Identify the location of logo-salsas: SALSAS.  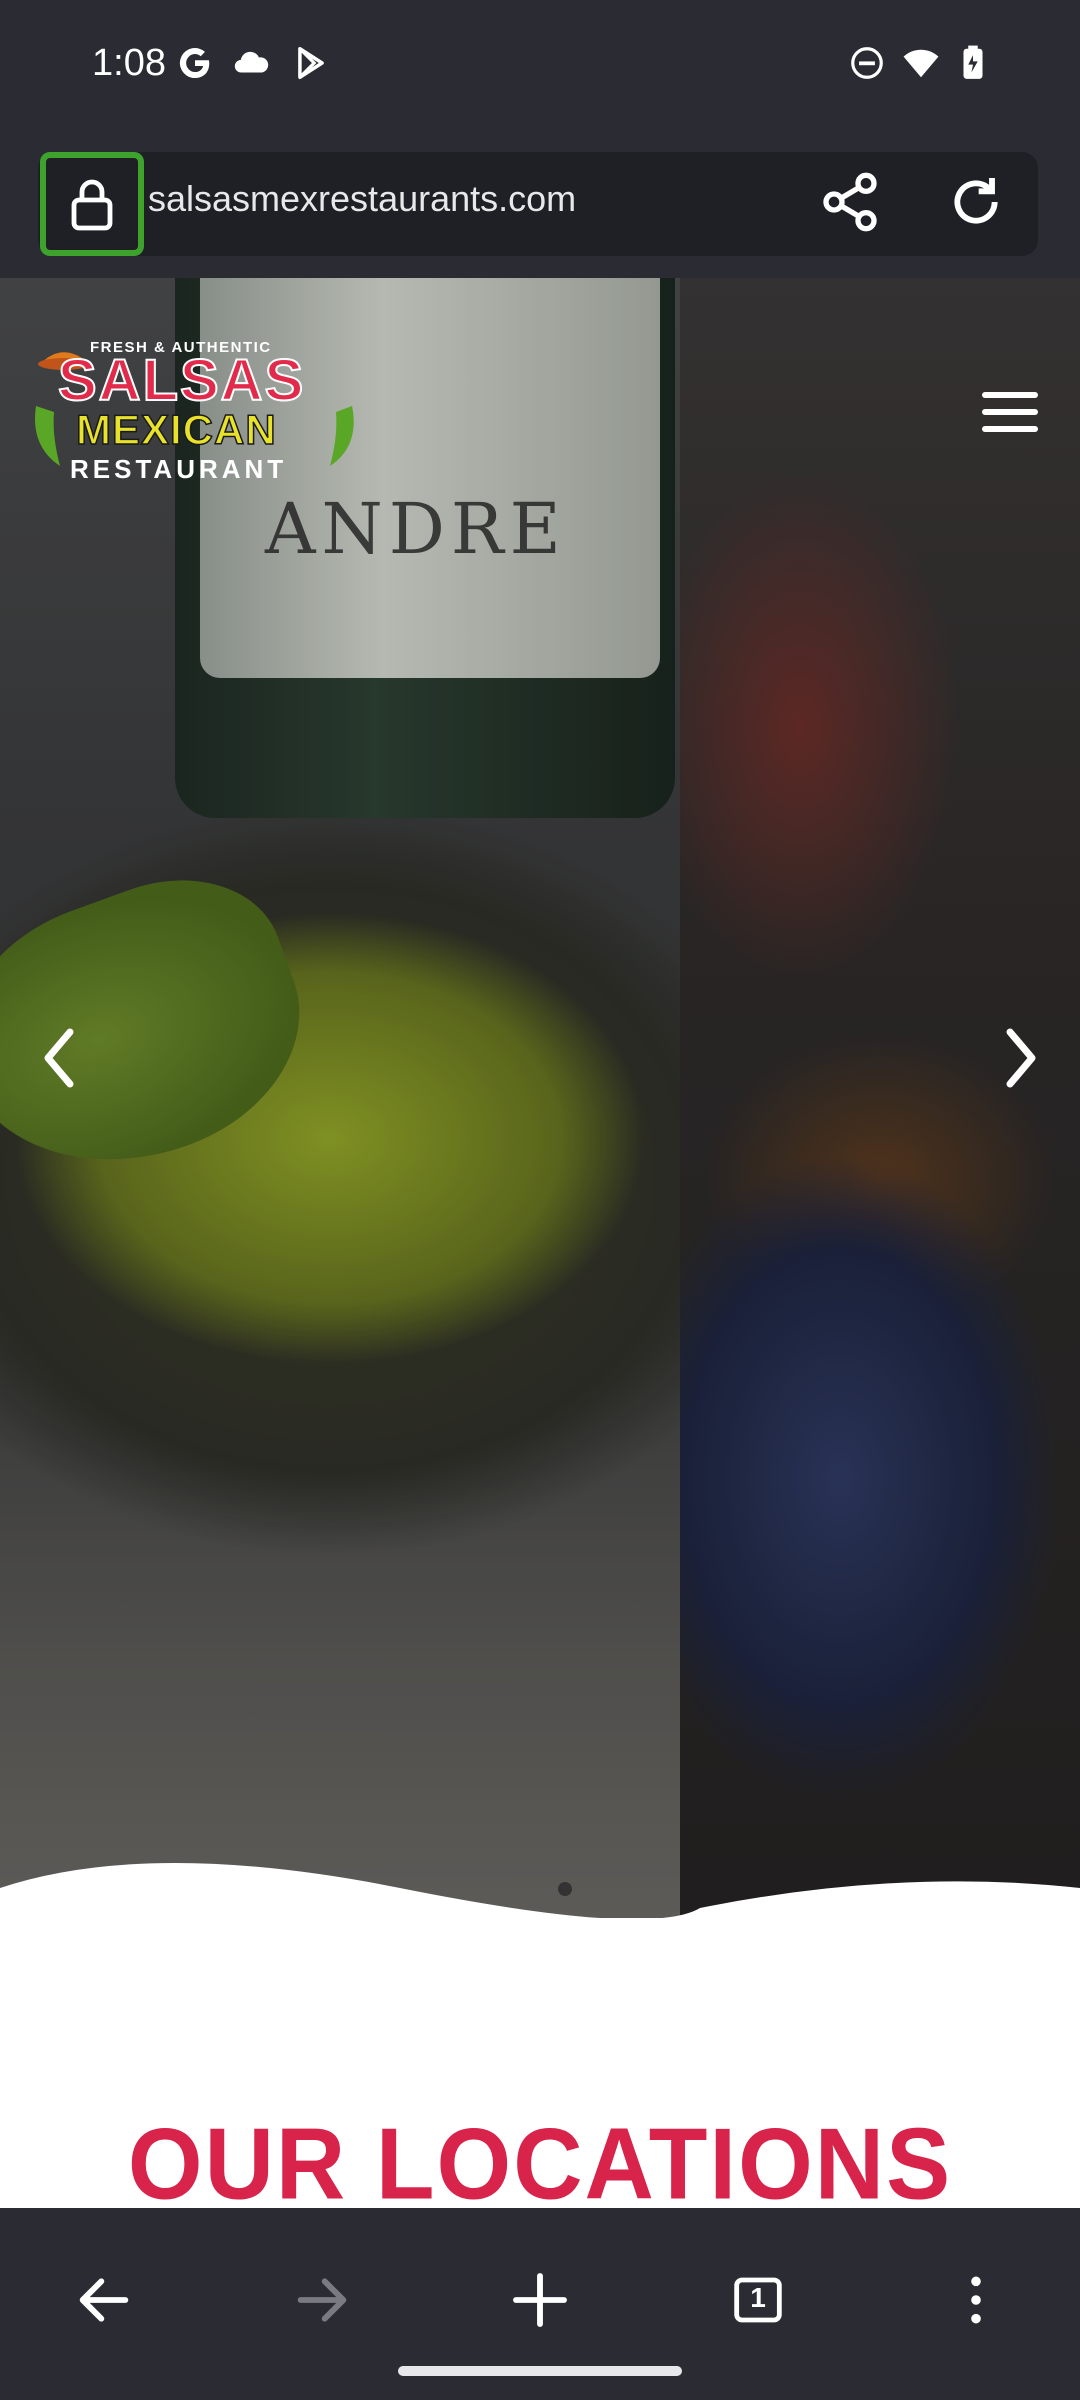
(181, 380).